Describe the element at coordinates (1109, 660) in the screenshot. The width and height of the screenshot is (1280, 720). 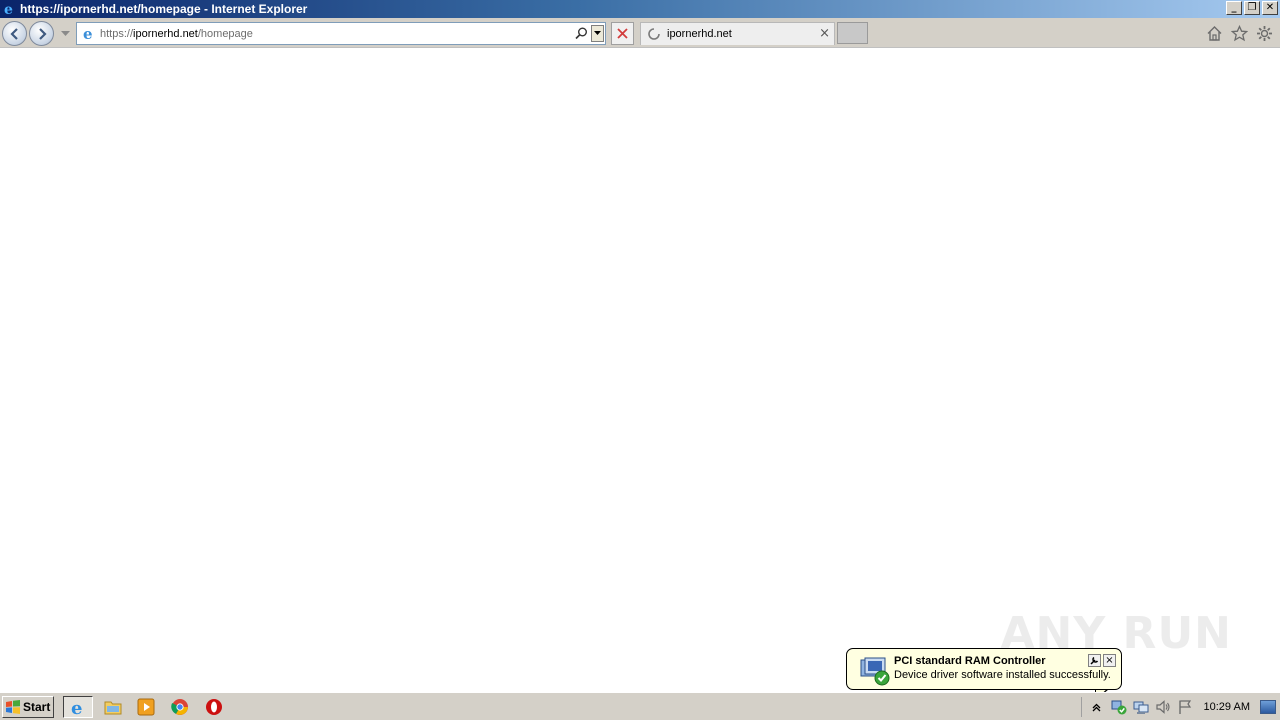
I see `notification-close-button: ×` at that location.